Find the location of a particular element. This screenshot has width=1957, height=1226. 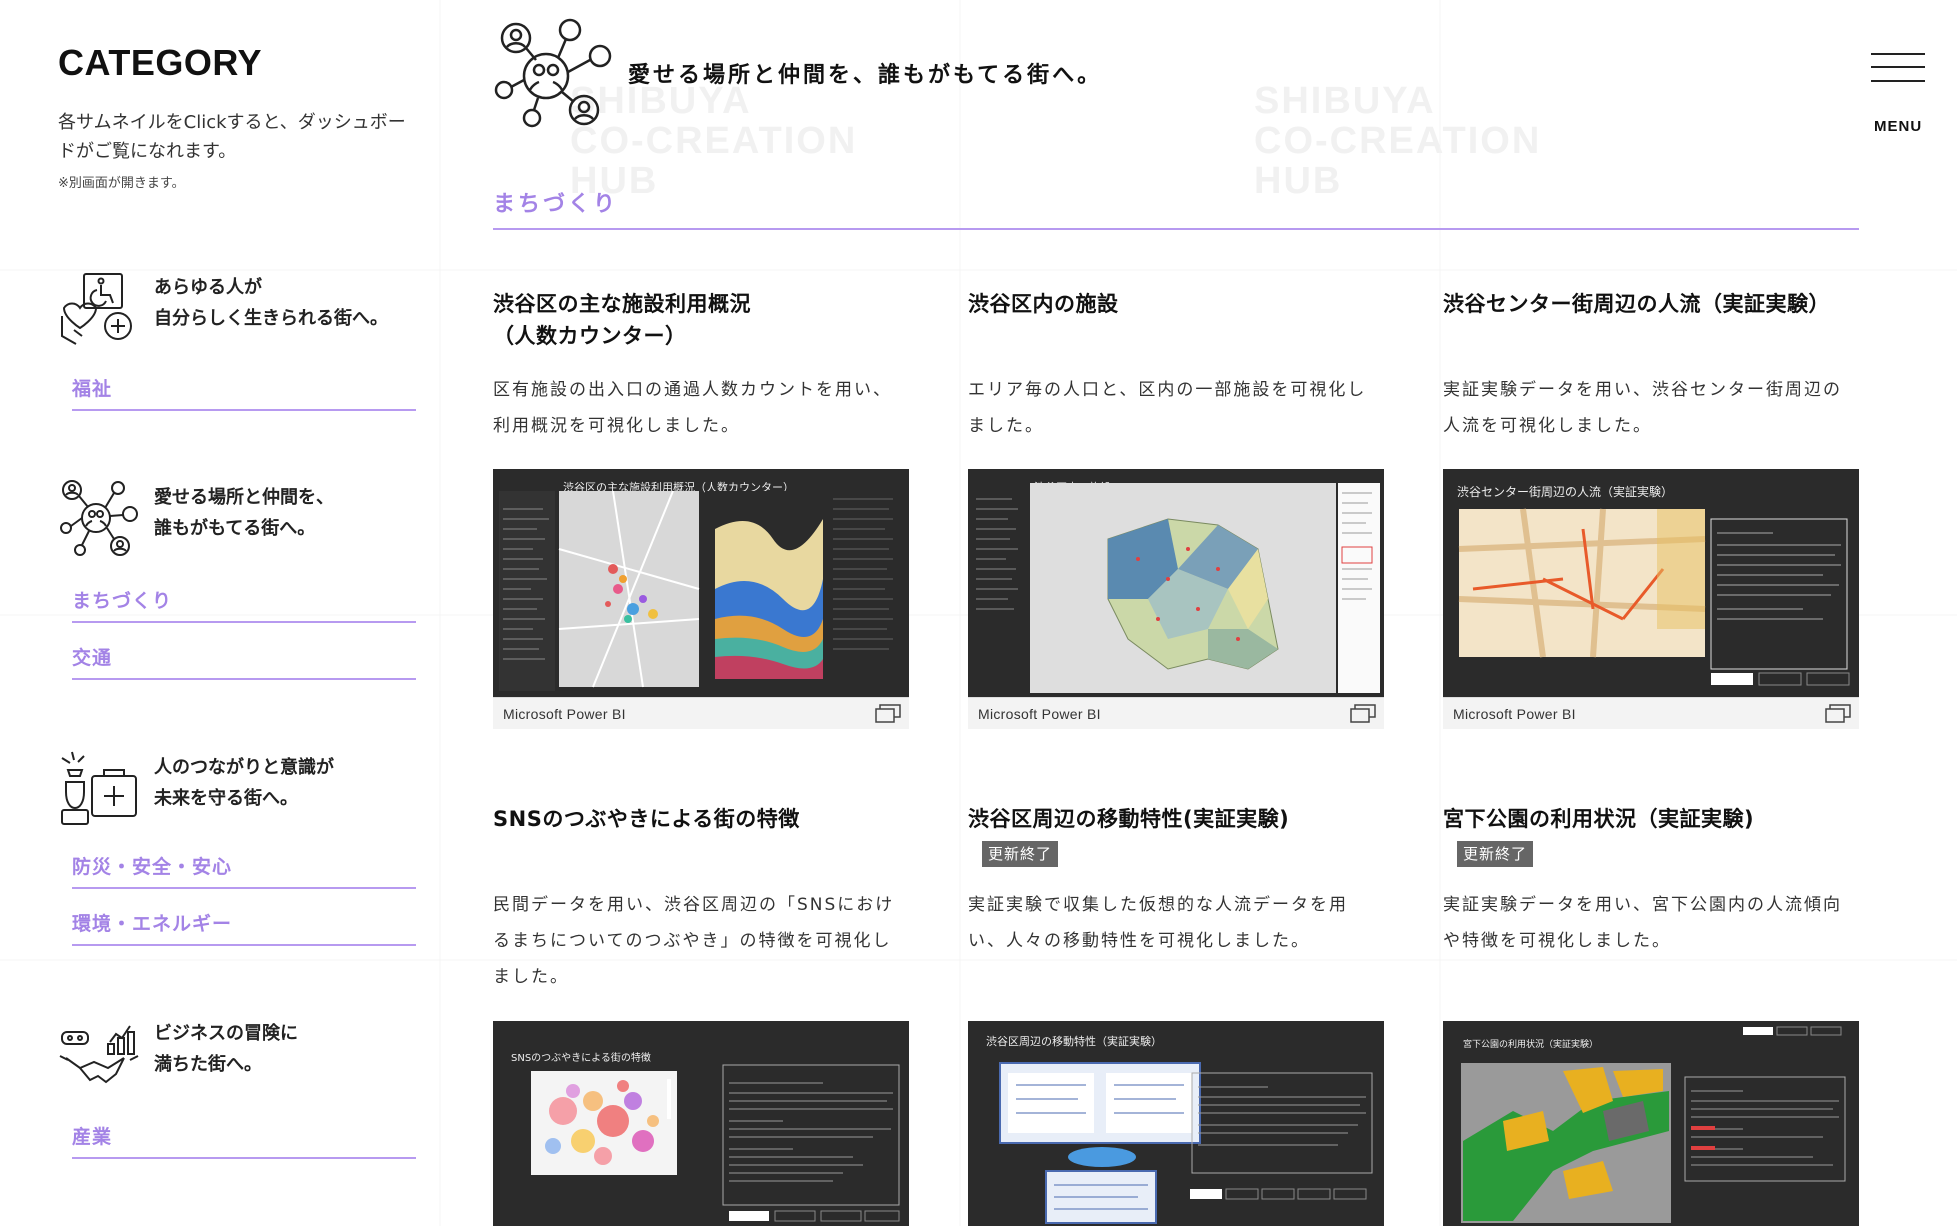

dashboard-thumbnail: 渋谷区の主な施設利用概況（人数カウンター） Microsoft Power BI is located at coordinates (701, 599).